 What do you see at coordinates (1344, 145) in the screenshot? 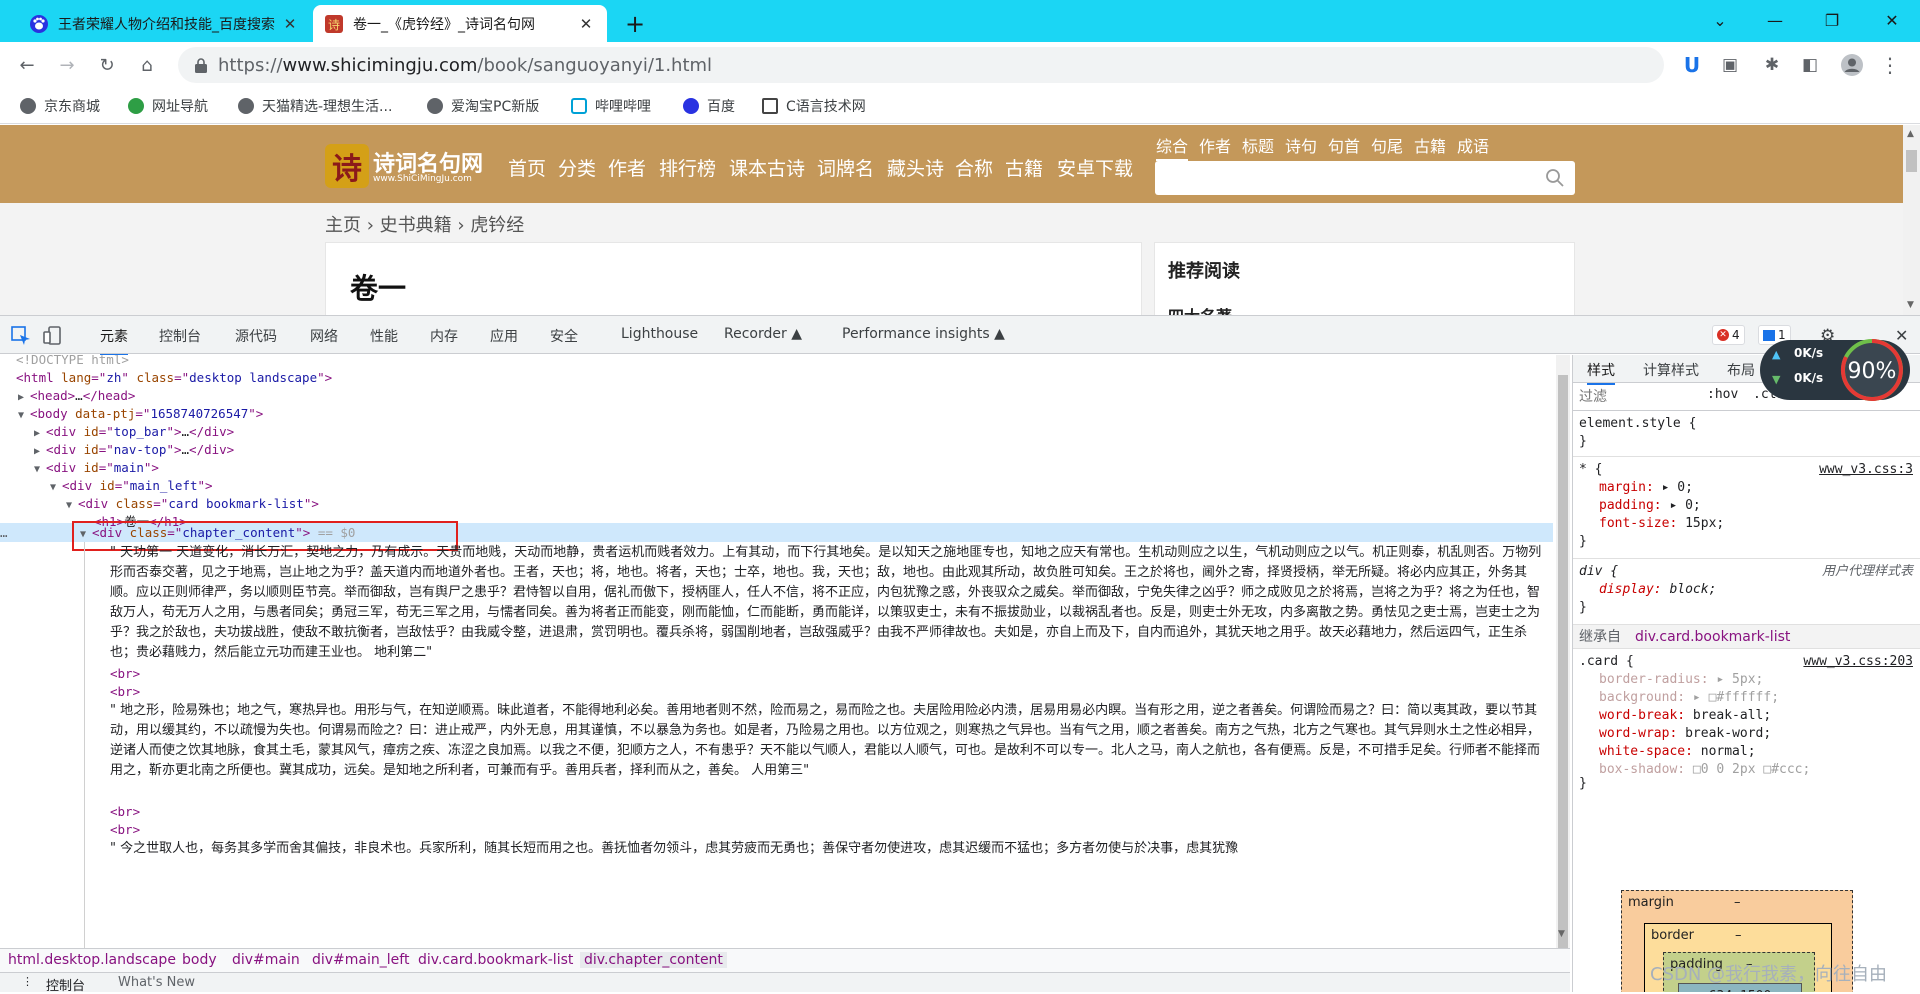
I see `search-tab-first-line: 句首` at bounding box center [1344, 145].